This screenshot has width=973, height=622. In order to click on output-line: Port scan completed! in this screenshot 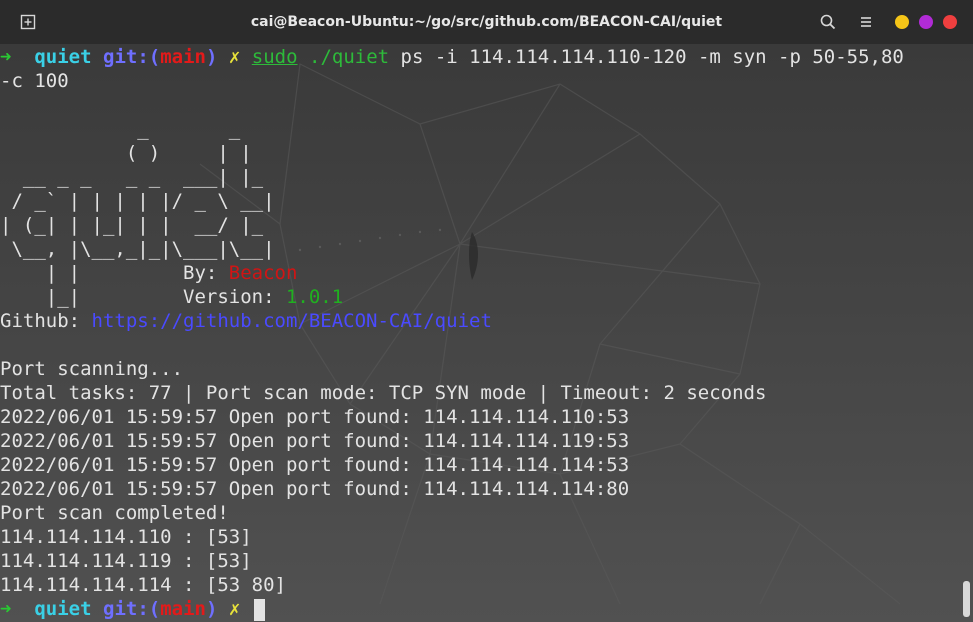, I will do `click(114, 513)`.